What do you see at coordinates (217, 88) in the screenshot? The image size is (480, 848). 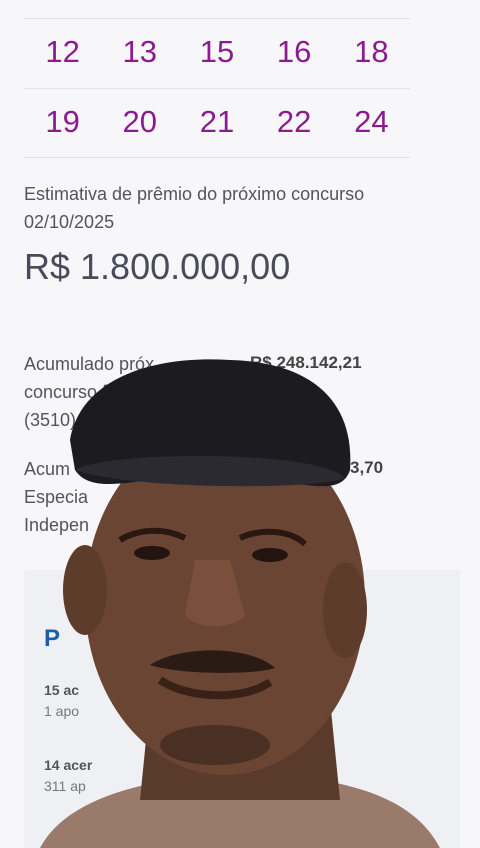 I see `divider-middle` at bounding box center [217, 88].